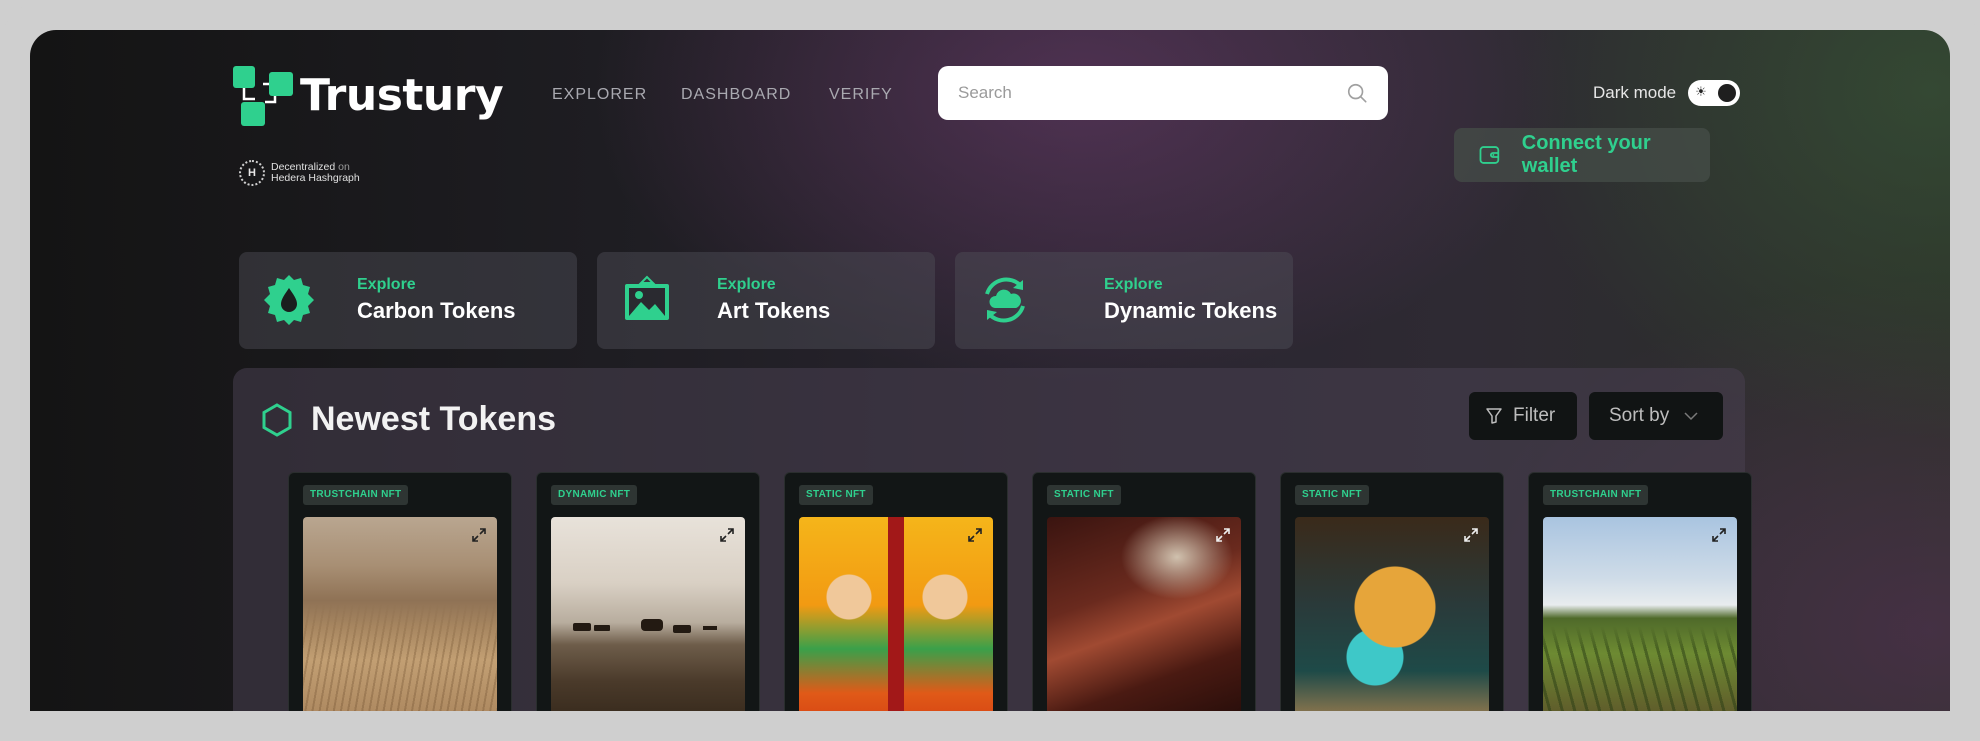 Image resolution: width=1980 pixels, height=741 pixels. Describe the element at coordinates (1701, 91) in the screenshot. I see `sun-icon: ☀` at that location.